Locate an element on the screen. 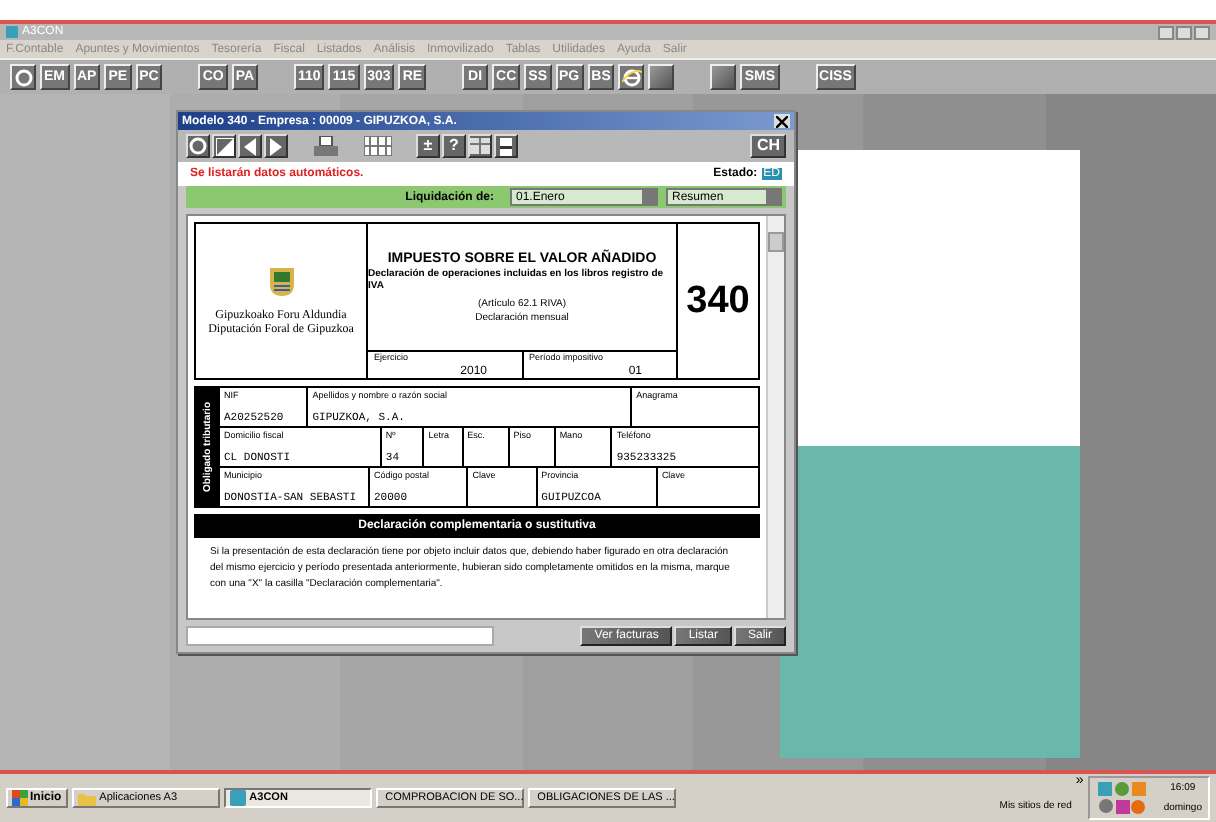  model-number: 340 is located at coordinates (718, 301).